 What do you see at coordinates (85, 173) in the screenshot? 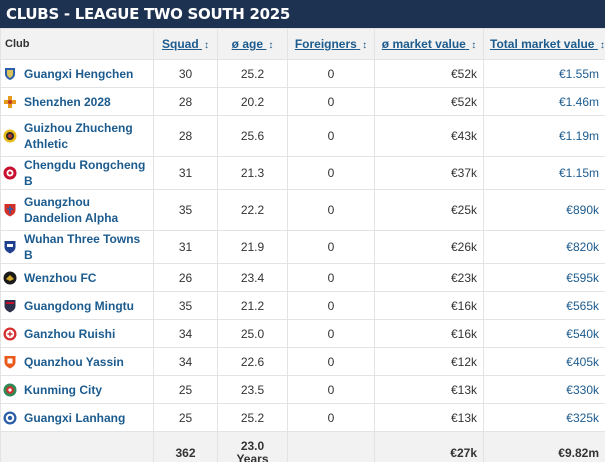
I see `club-name-link: Chengdu Rongcheng B` at bounding box center [85, 173].